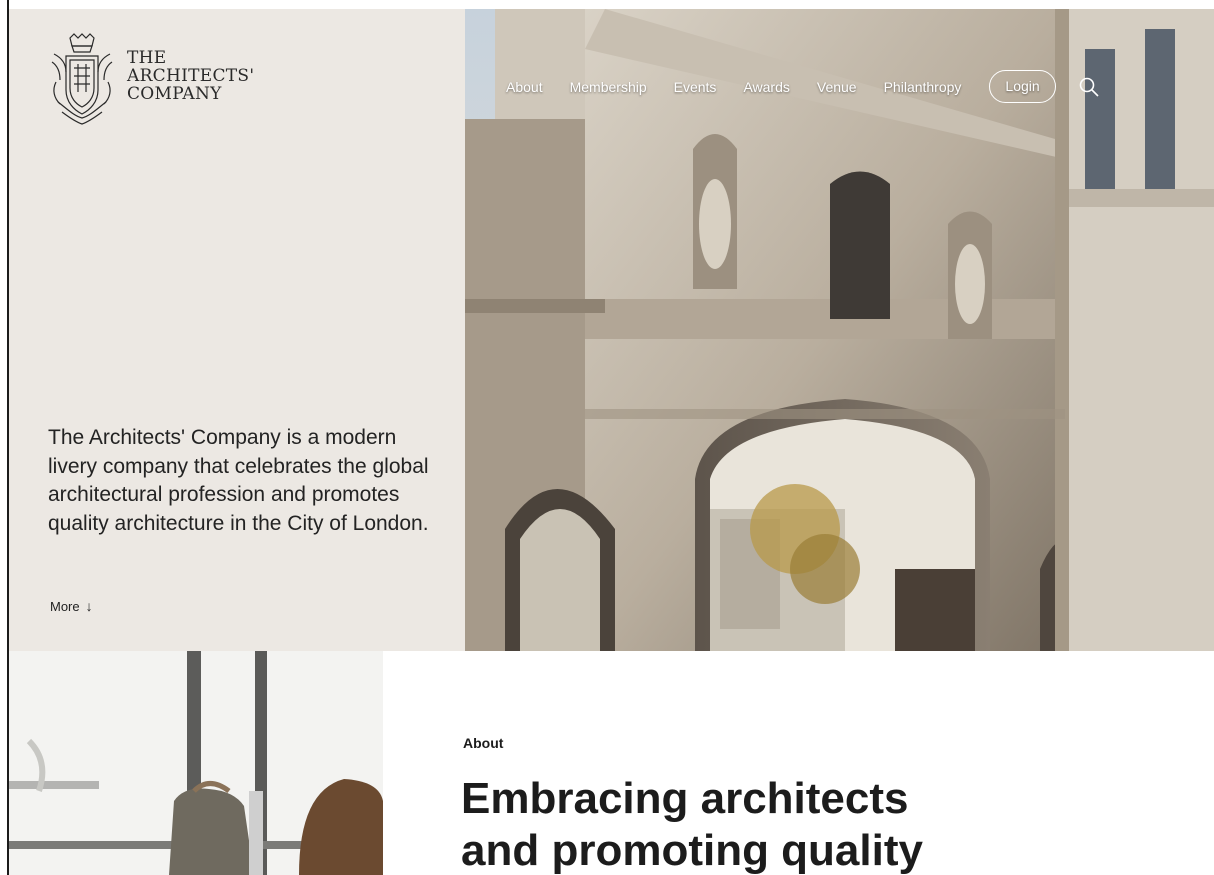 This screenshot has width=1214, height=875. Describe the element at coordinates (174, 94) in the screenshot. I see `logo-line: COMPANY` at that location.